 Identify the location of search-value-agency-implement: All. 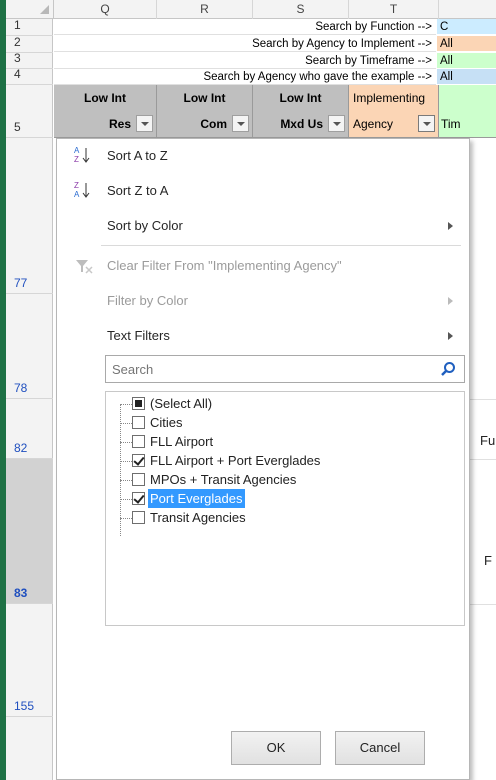
(466, 44).